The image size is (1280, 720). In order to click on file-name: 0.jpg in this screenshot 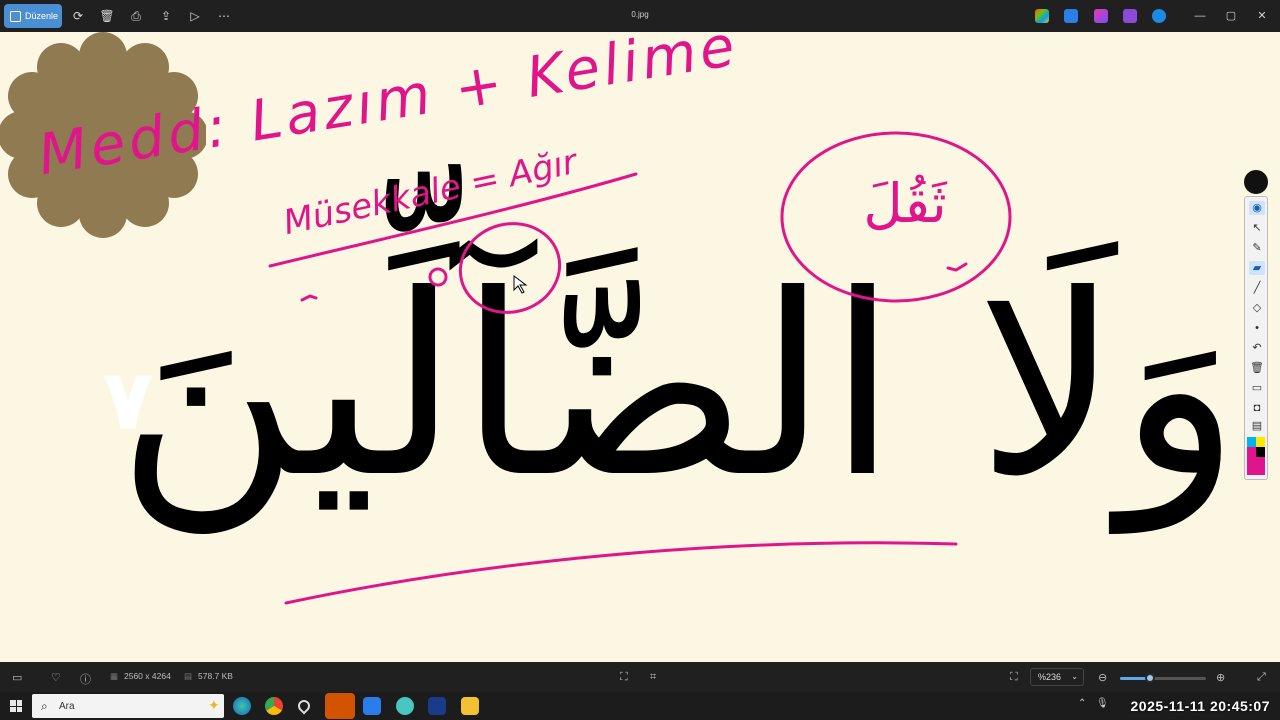, I will do `click(640, 14)`.